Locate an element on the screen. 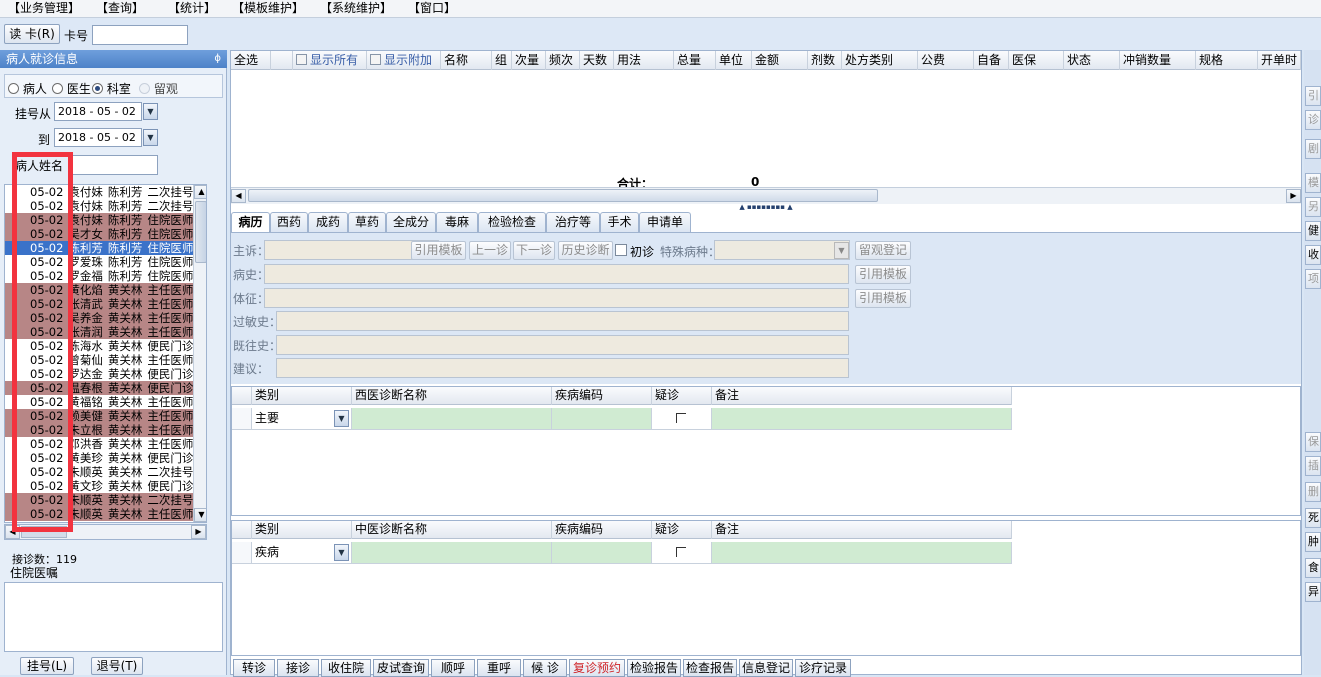 The height and width of the screenshot is (677, 1321). accept-button: 接诊 is located at coordinates (298, 668).